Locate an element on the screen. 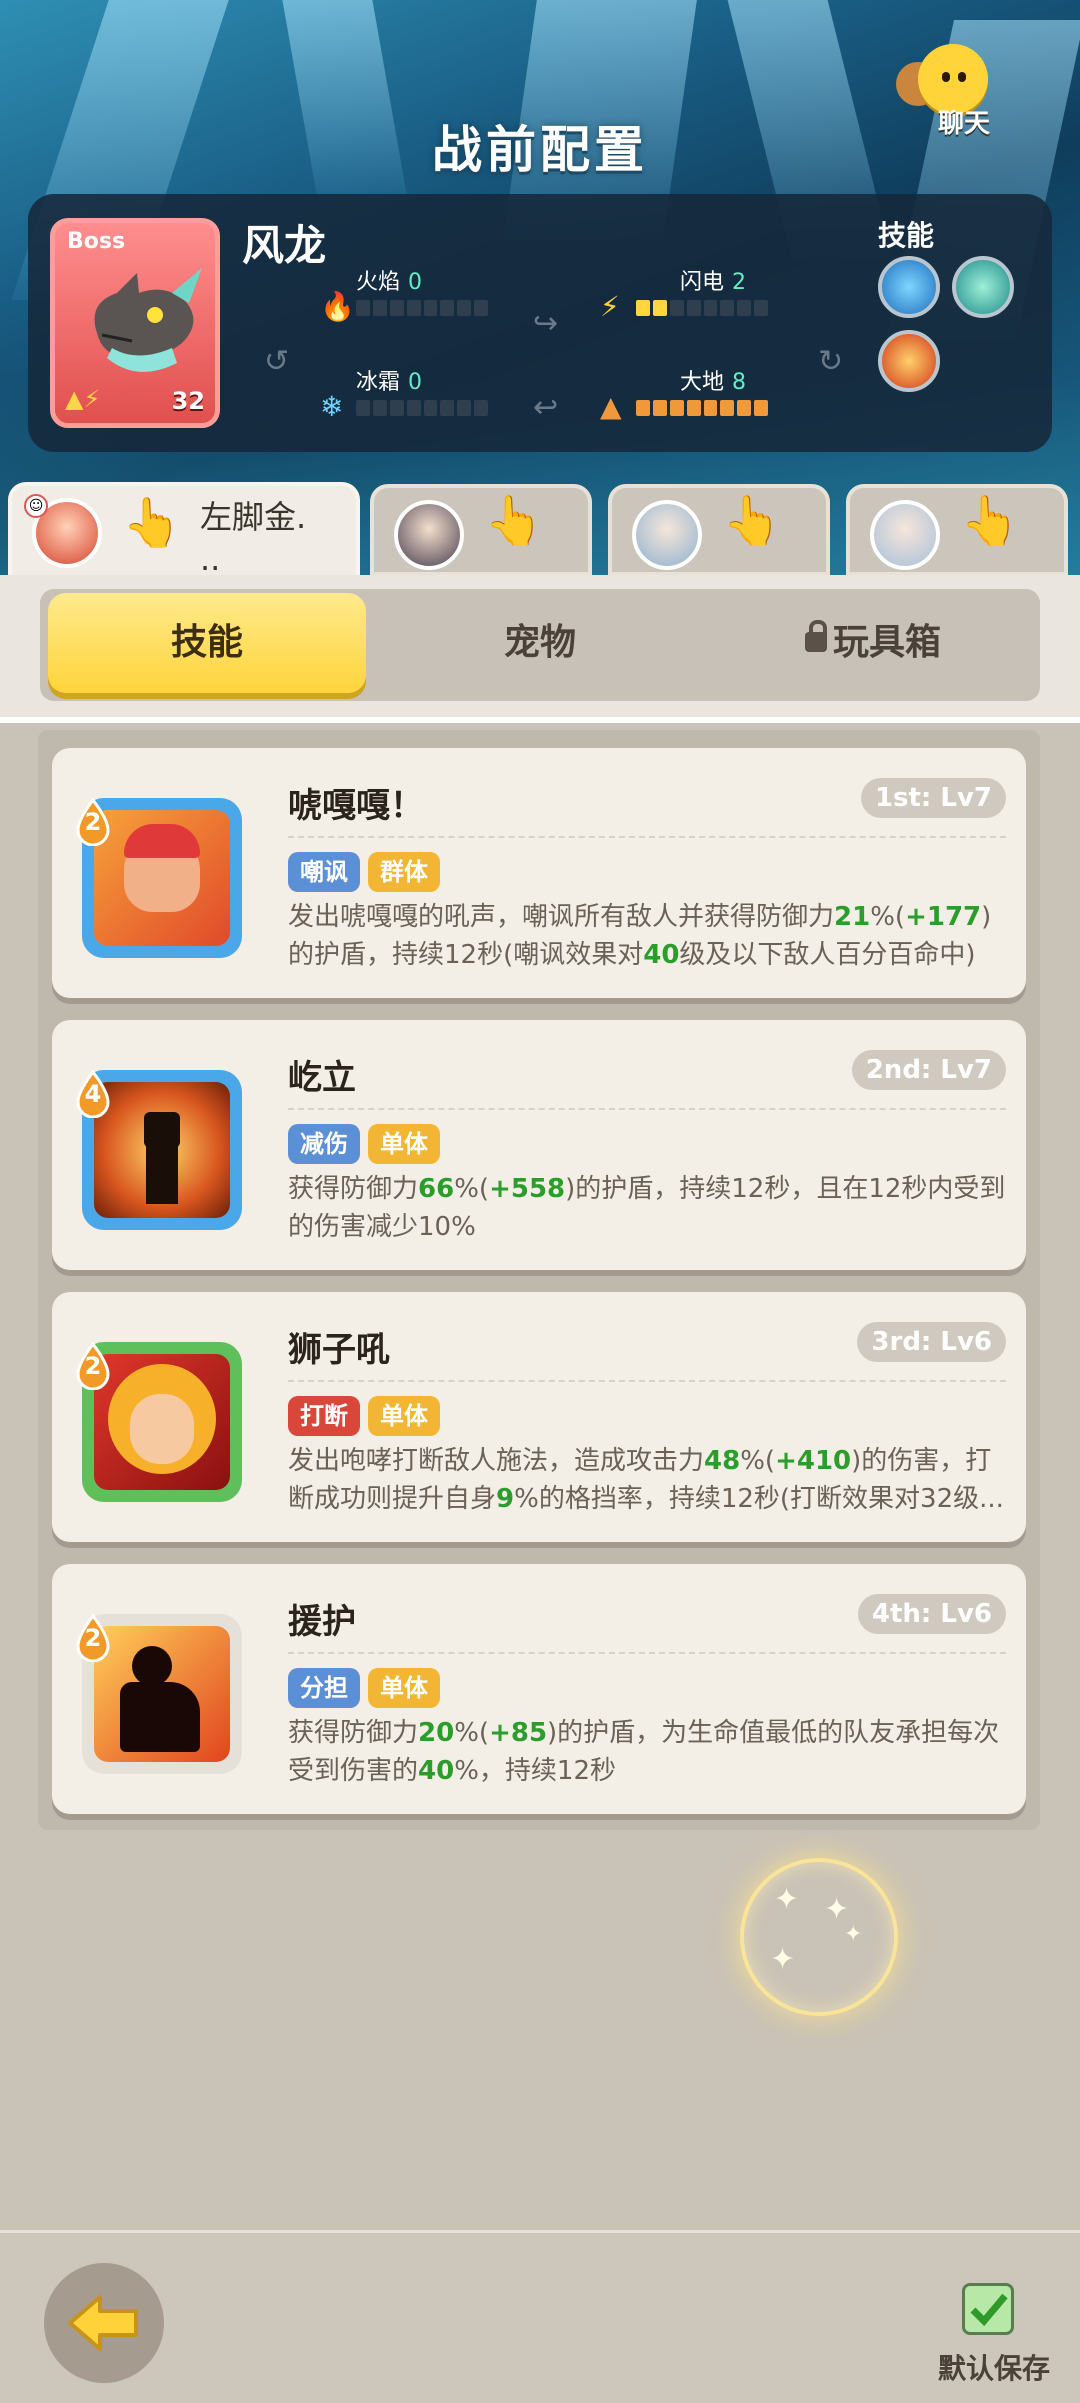 The width and height of the screenshot is (1080, 2403). skill-description: 获得防御力66%(+558)的护盾，持续12秒，且在12秒内受到的伤害减少10% is located at coordinates (647, 1208).